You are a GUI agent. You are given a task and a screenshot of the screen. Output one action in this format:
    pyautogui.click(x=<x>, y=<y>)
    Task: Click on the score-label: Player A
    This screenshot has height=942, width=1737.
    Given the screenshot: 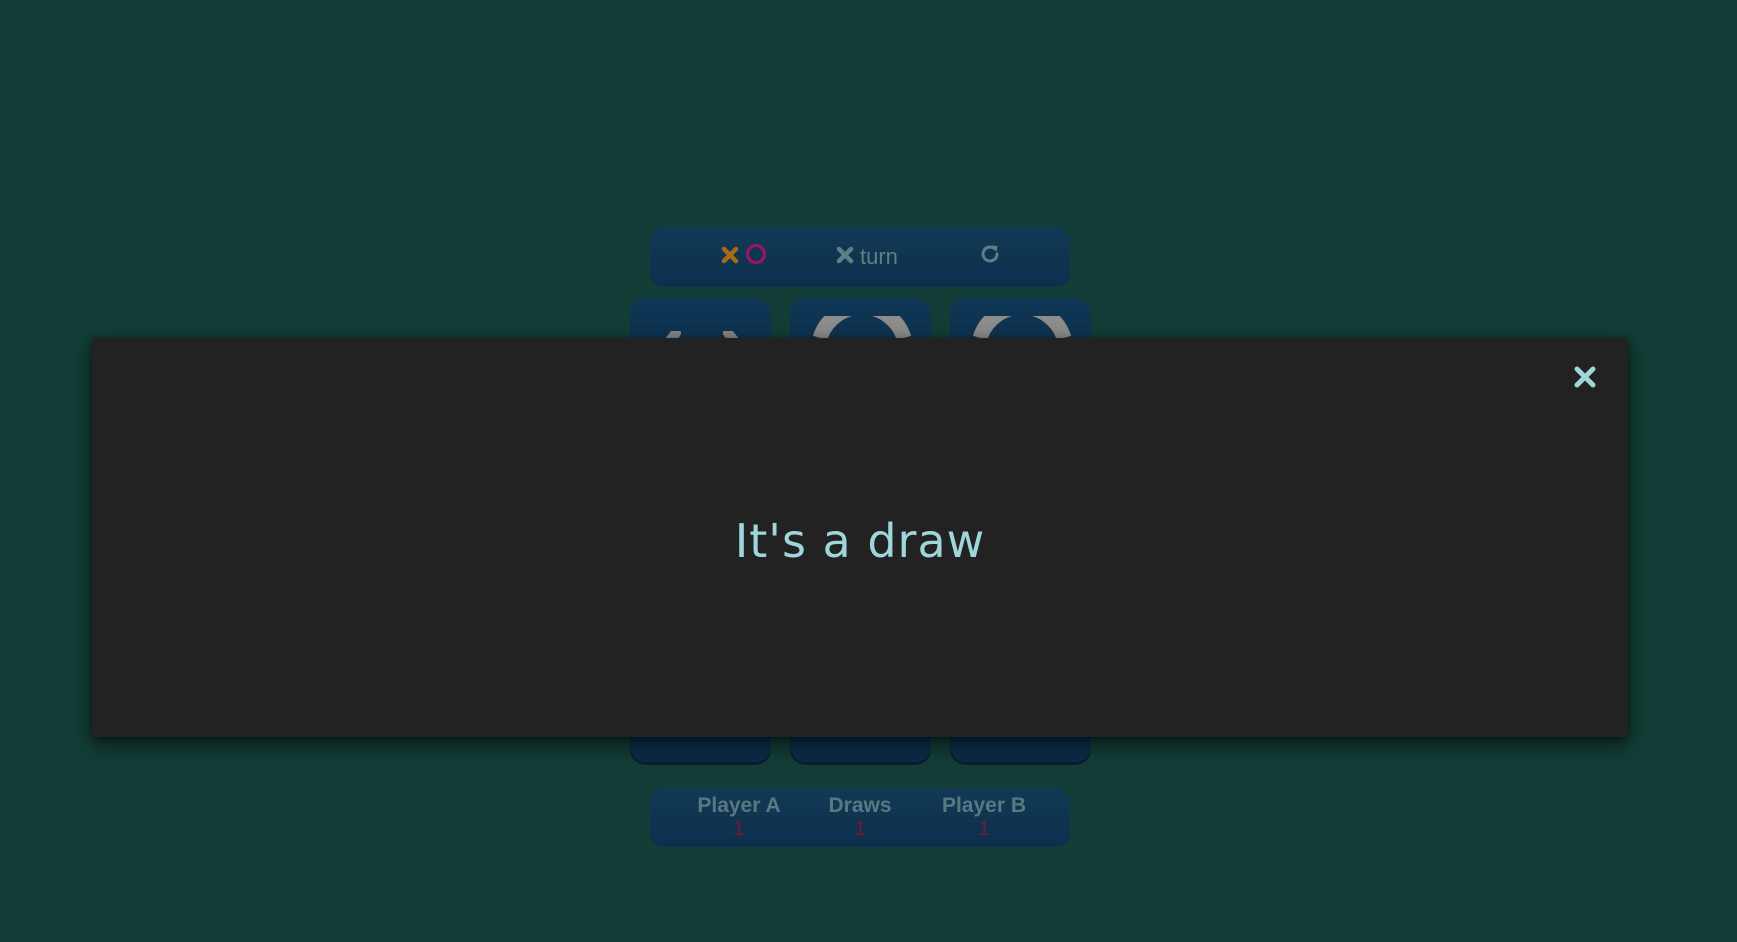 What is the action you would take?
    pyautogui.click(x=739, y=805)
    